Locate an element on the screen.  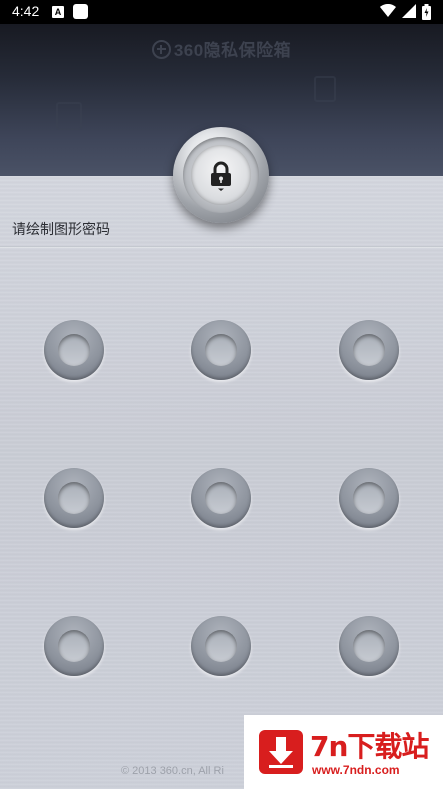
lock-button is located at coordinates (221, 175).